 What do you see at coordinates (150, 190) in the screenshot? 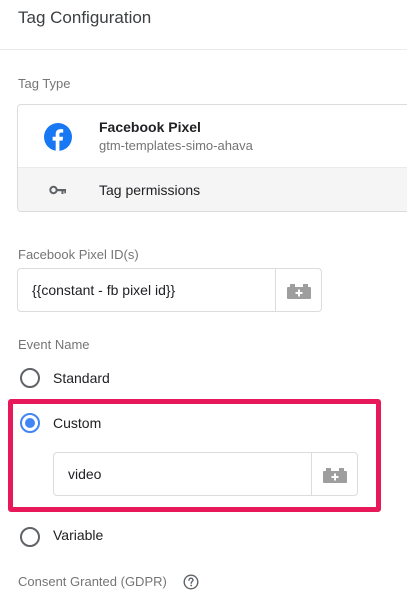
I see `tag-permissions-label: Tag permissions` at bounding box center [150, 190].